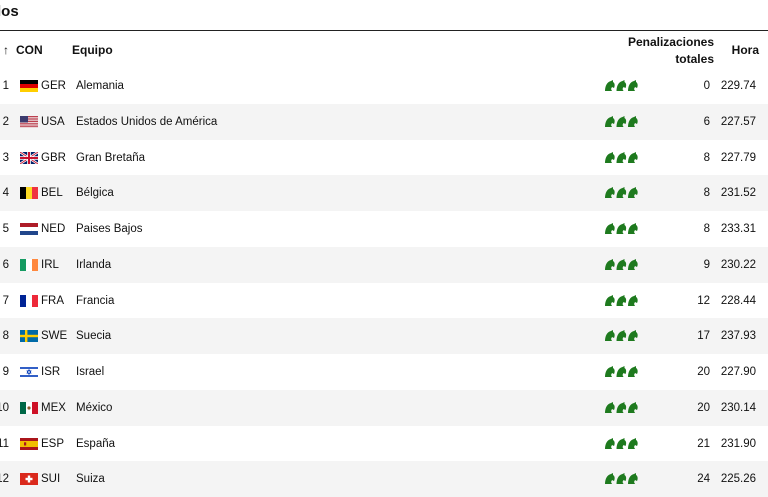  What do you see at coordinates (29, 193) in the screenshot?
I see `flag-bel-icon` at bounding box center [29, 193].